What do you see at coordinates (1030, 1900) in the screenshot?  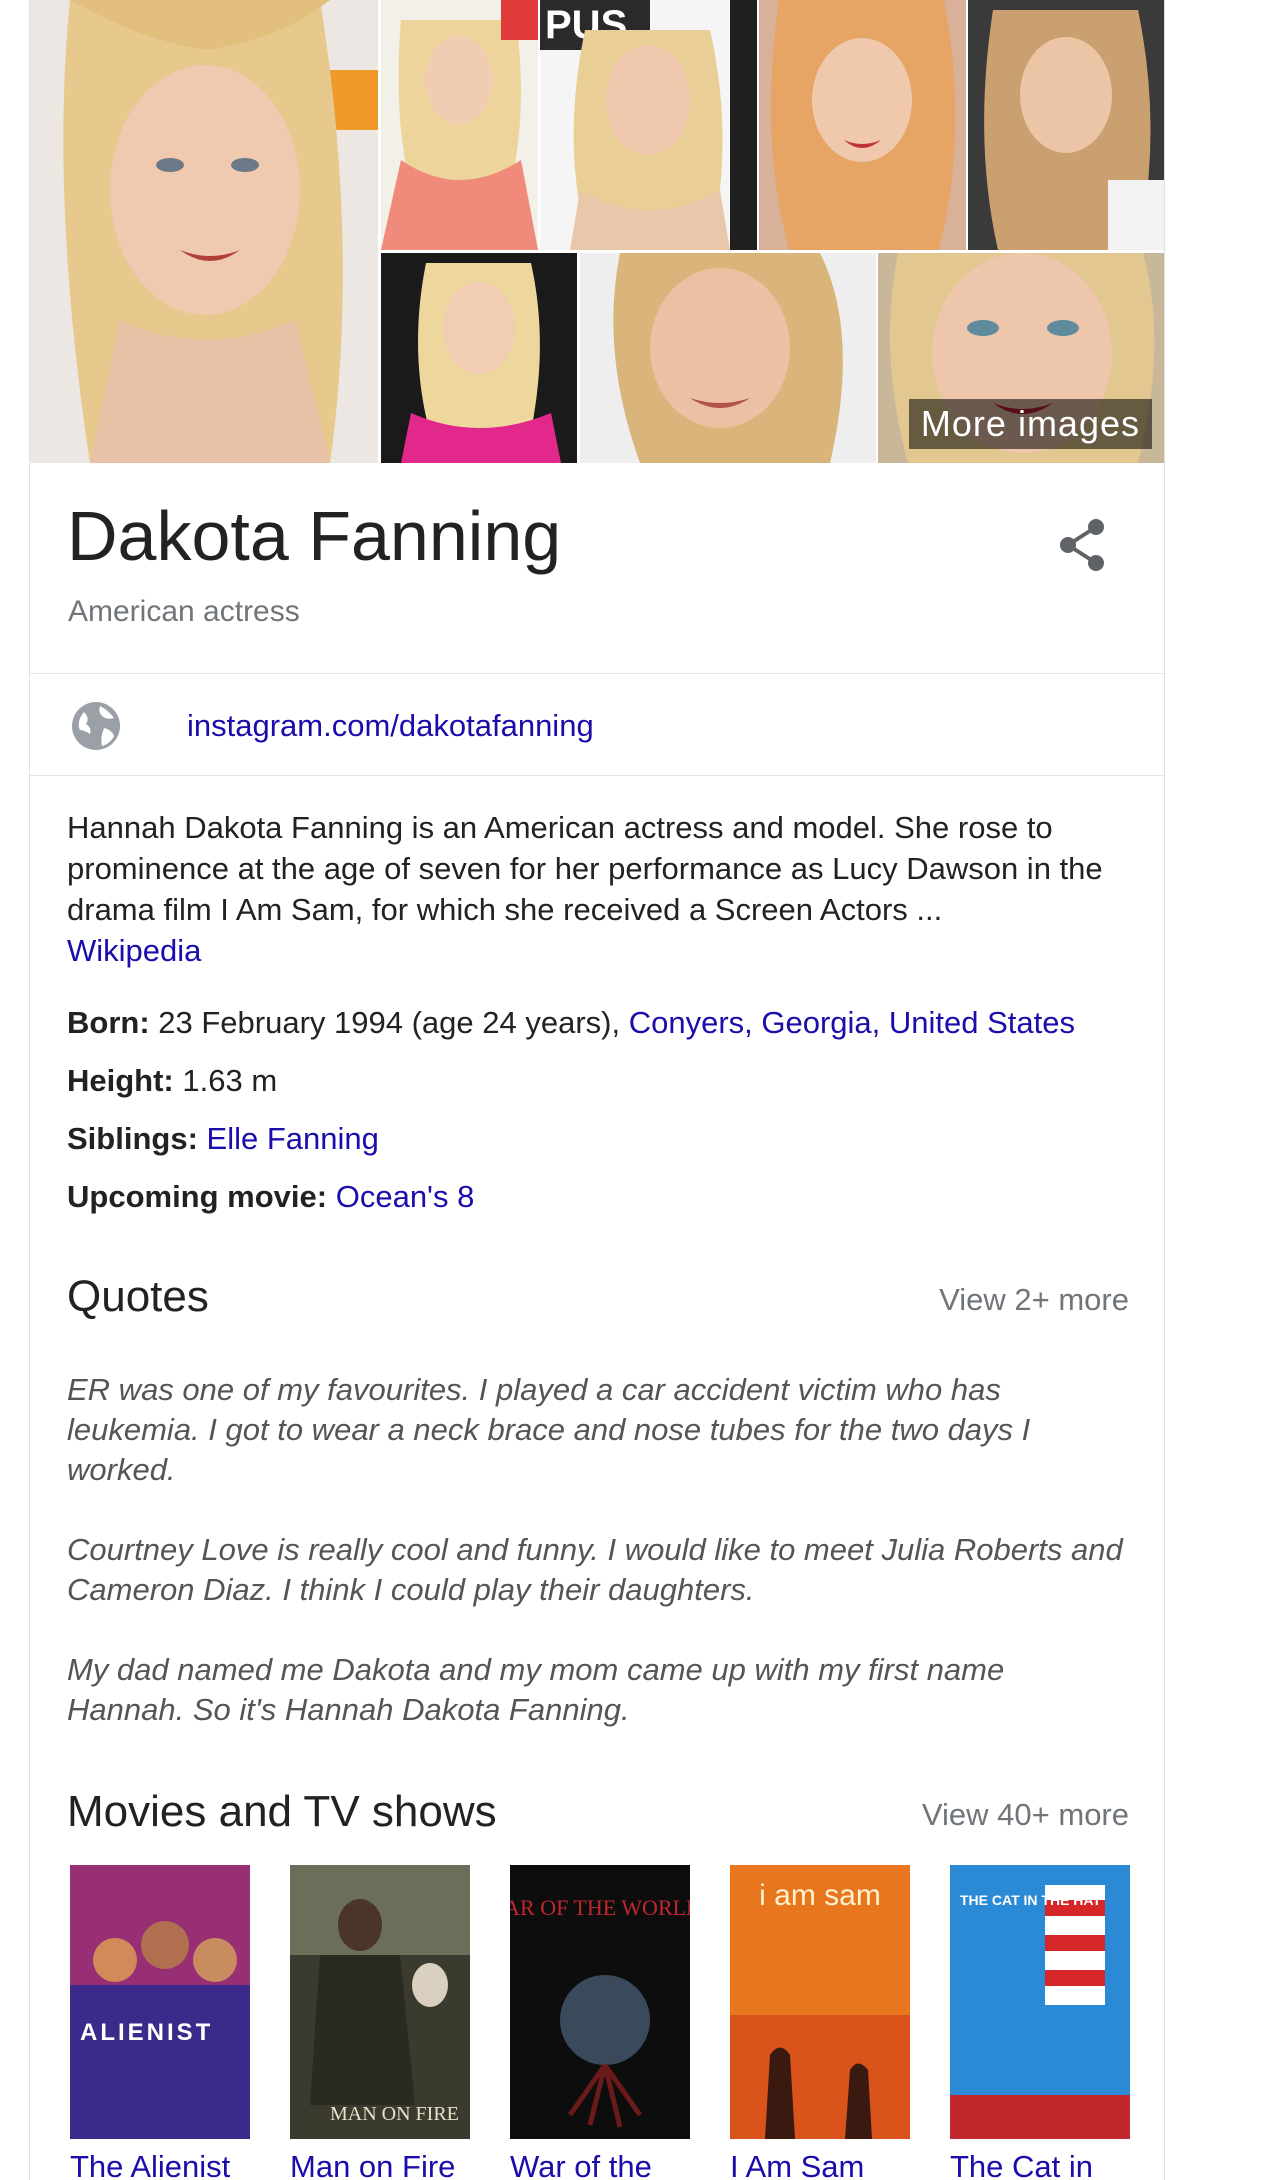 I see `poster-text: THE CAT IN THE HAT` at bounding box center [1030, 1900].